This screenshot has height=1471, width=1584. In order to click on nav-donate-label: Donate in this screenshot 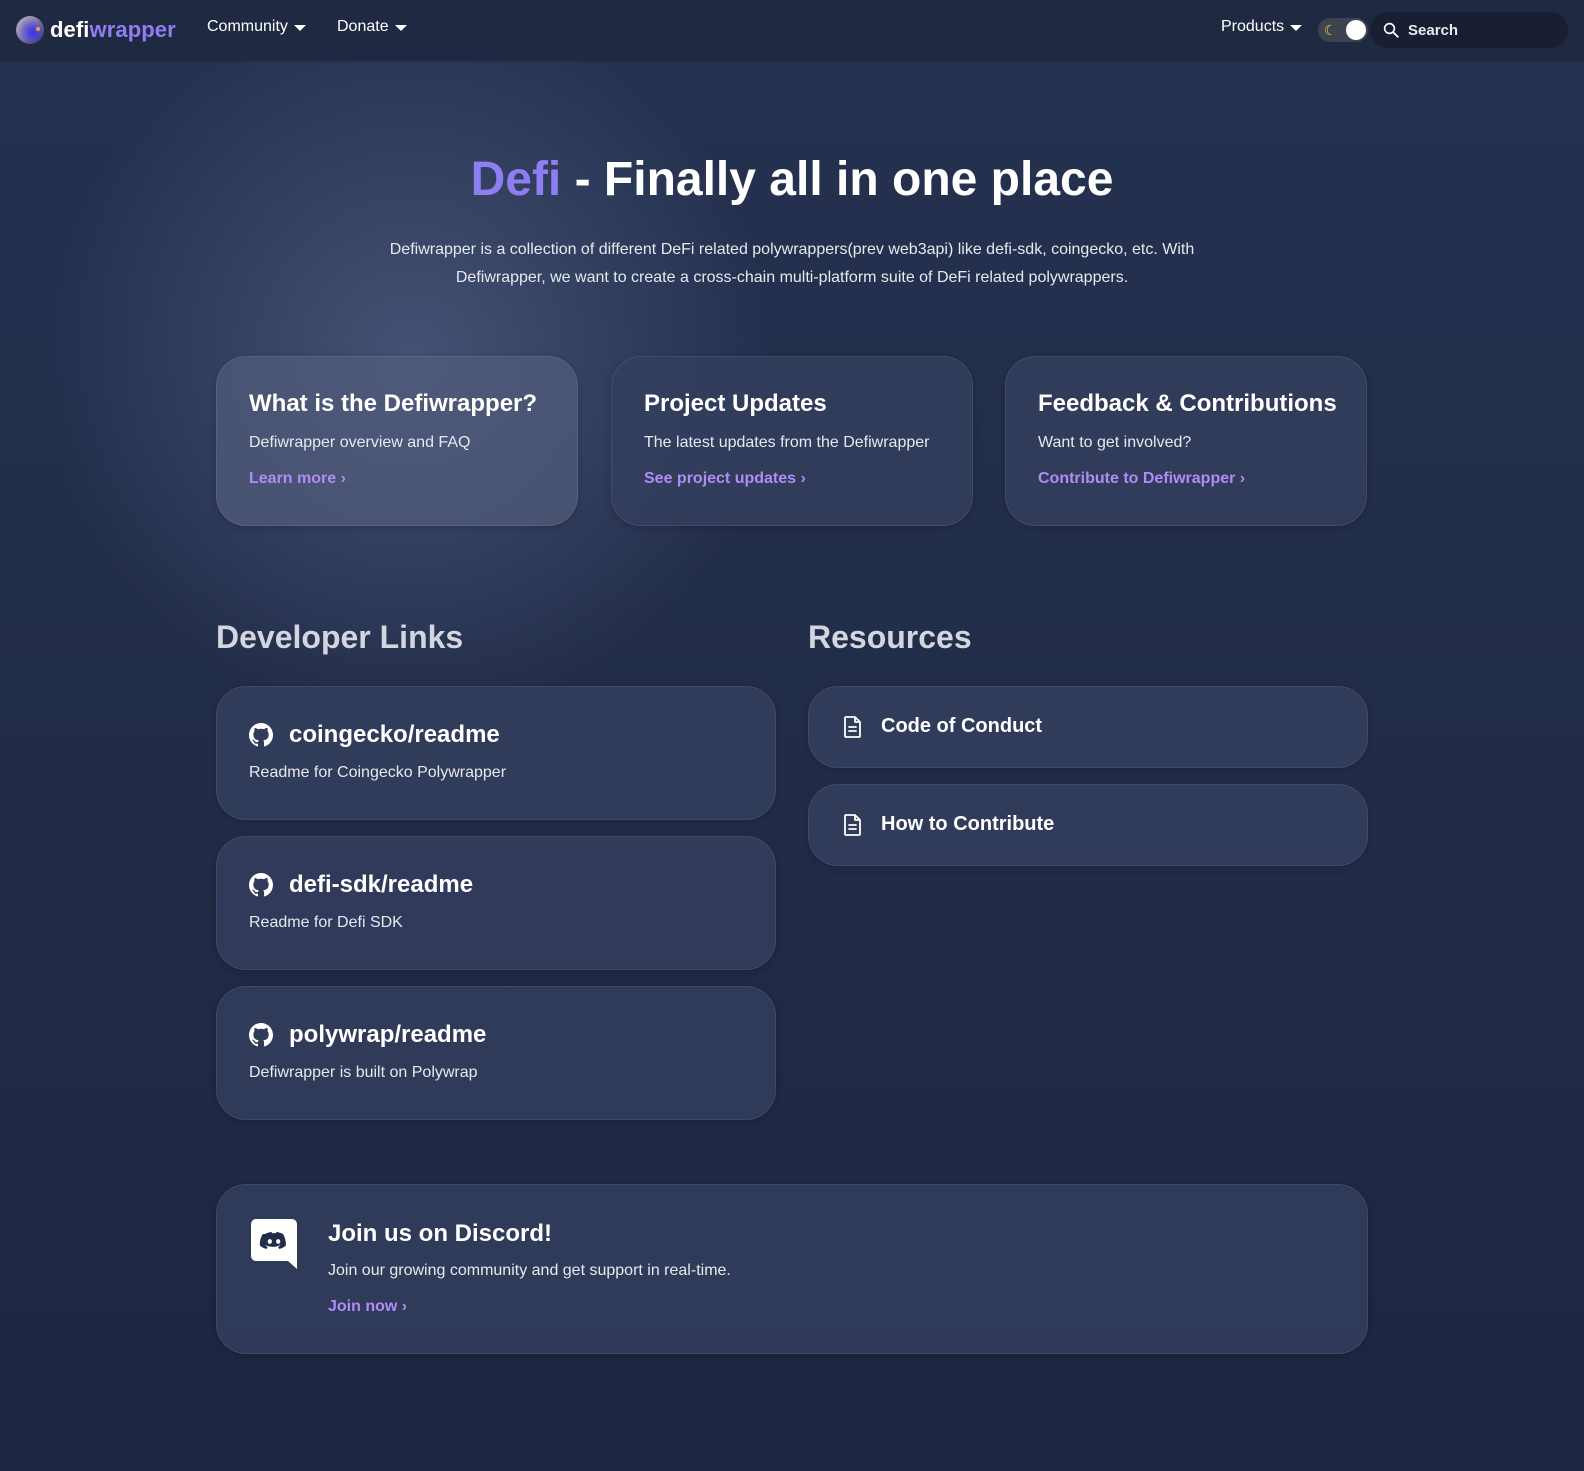, I will do `click(363, 26)`.